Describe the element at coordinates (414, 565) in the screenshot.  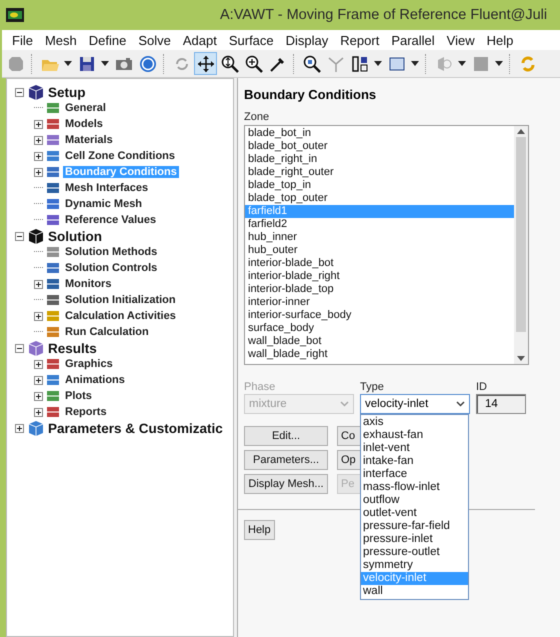
I see `dropdown-option: symmetry` at that location.